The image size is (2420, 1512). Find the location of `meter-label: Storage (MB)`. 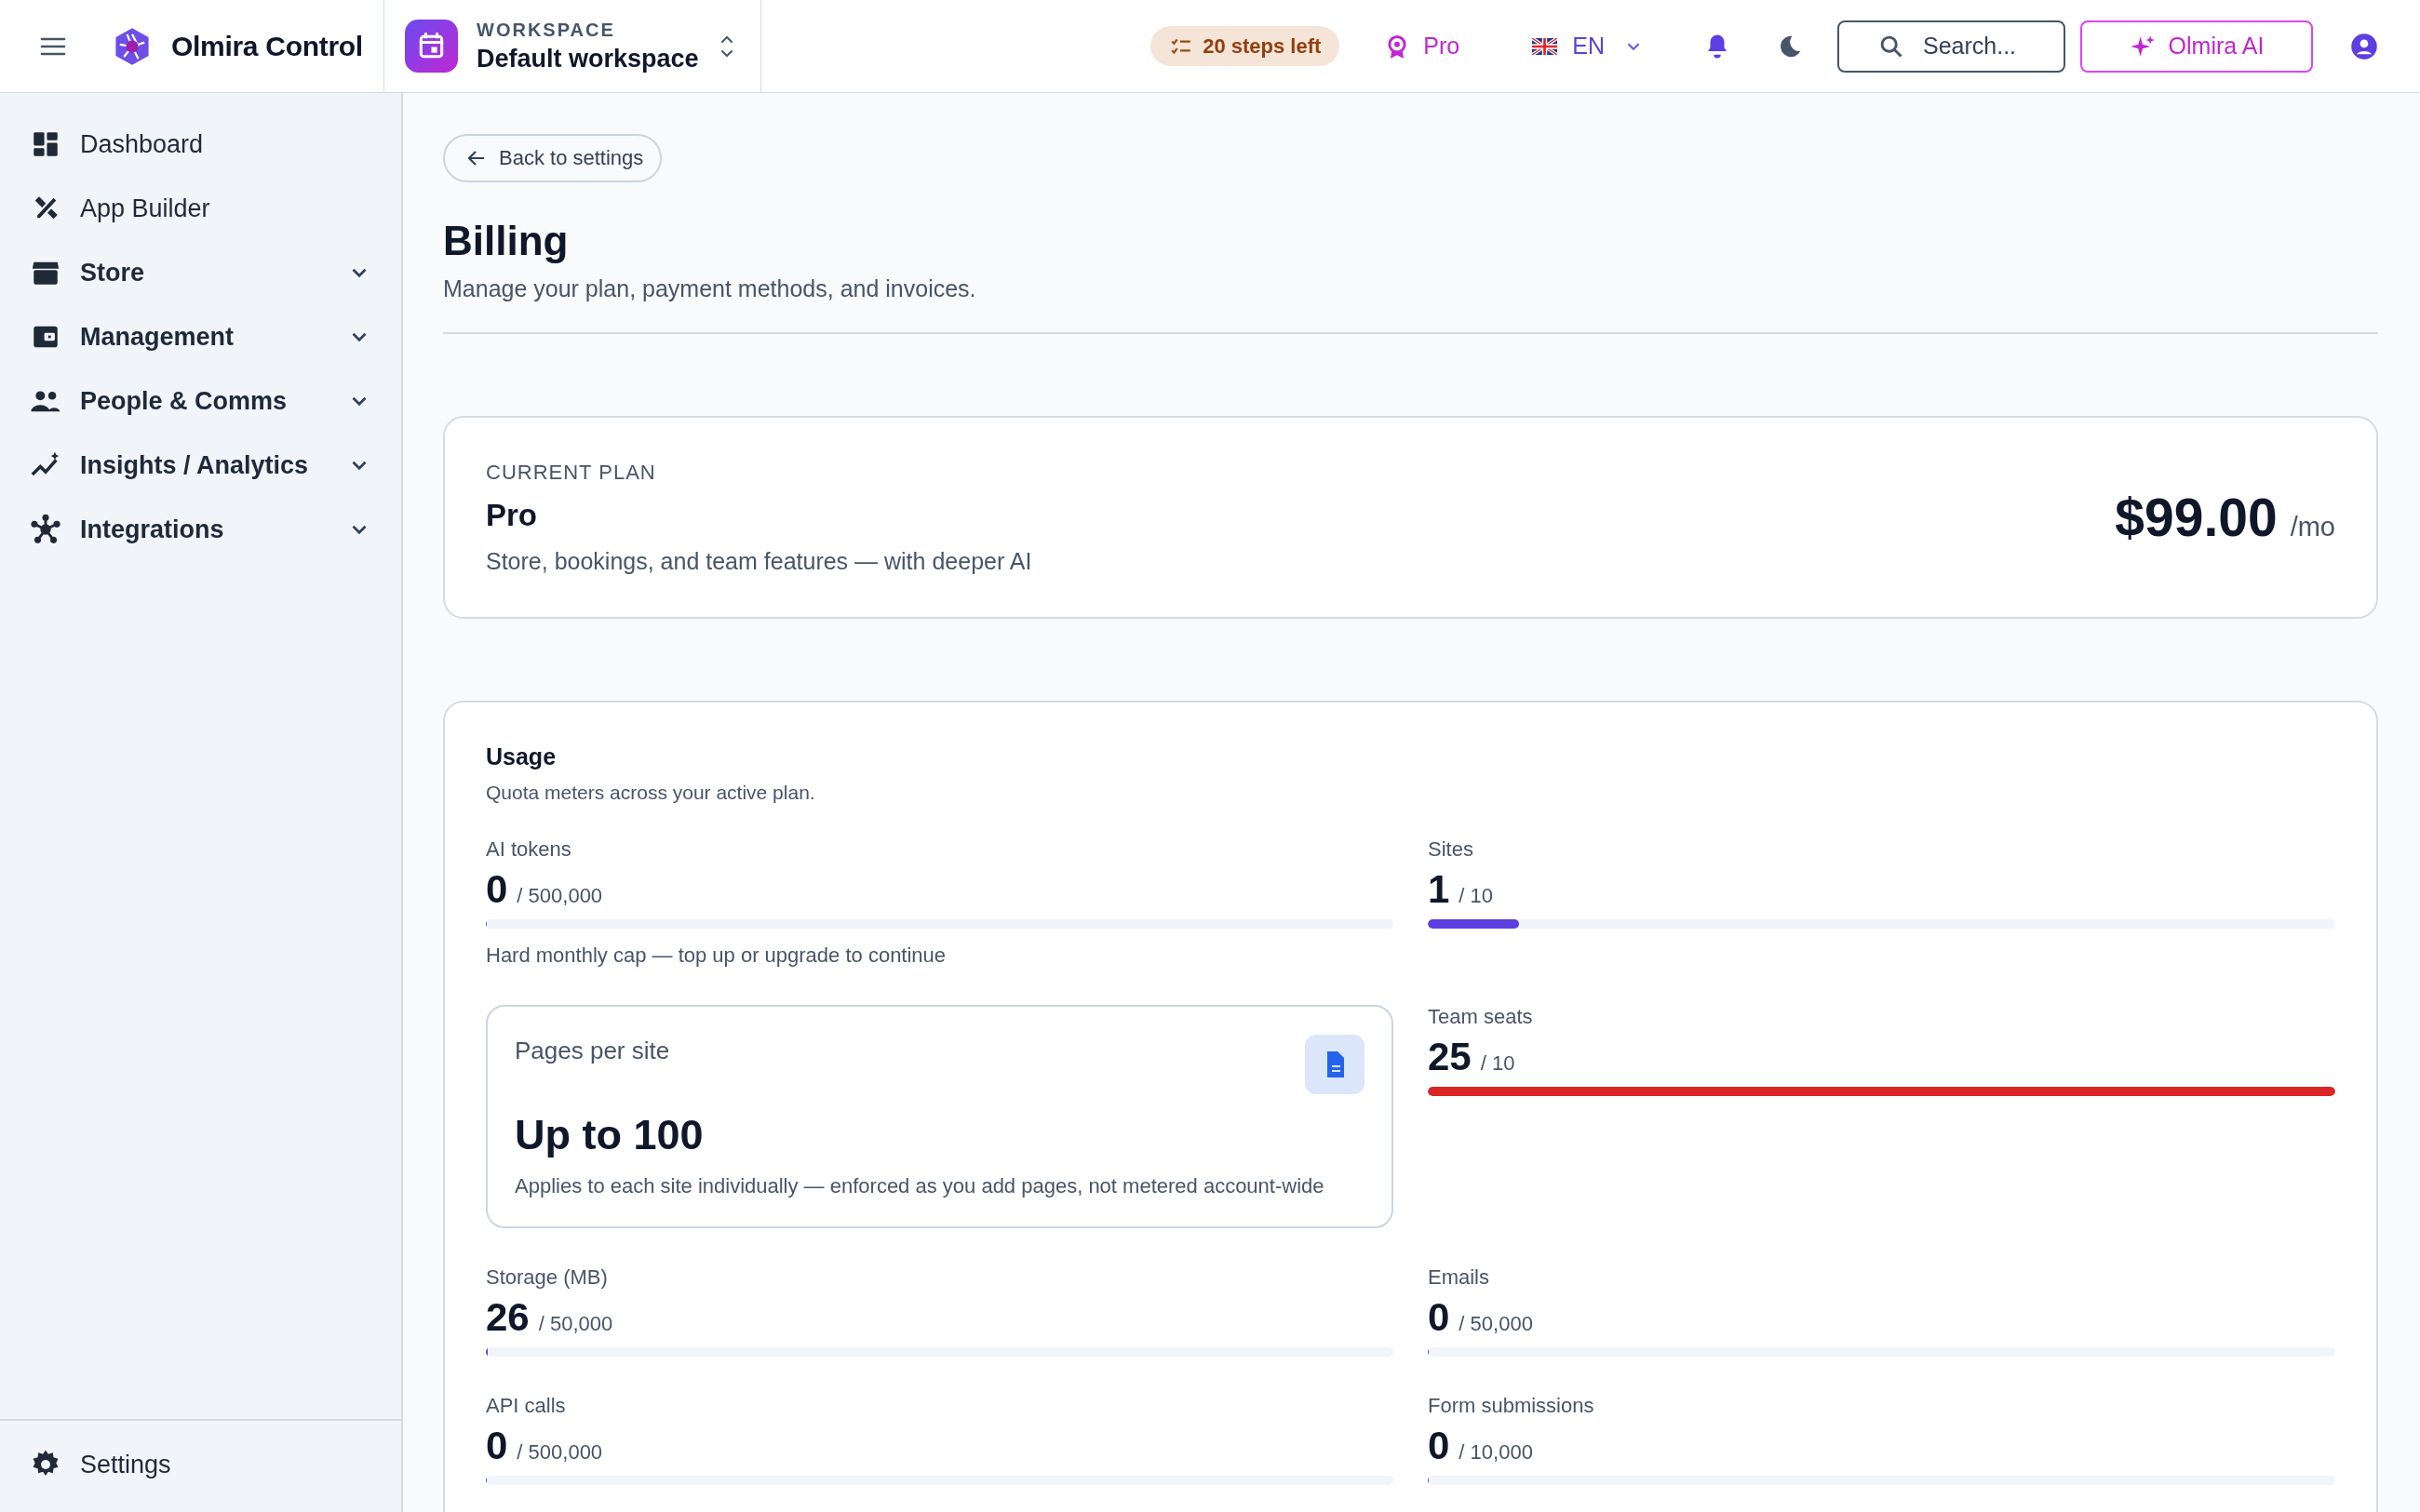

meter-label: Storage (MB) is located at coordinates (547, 1278).